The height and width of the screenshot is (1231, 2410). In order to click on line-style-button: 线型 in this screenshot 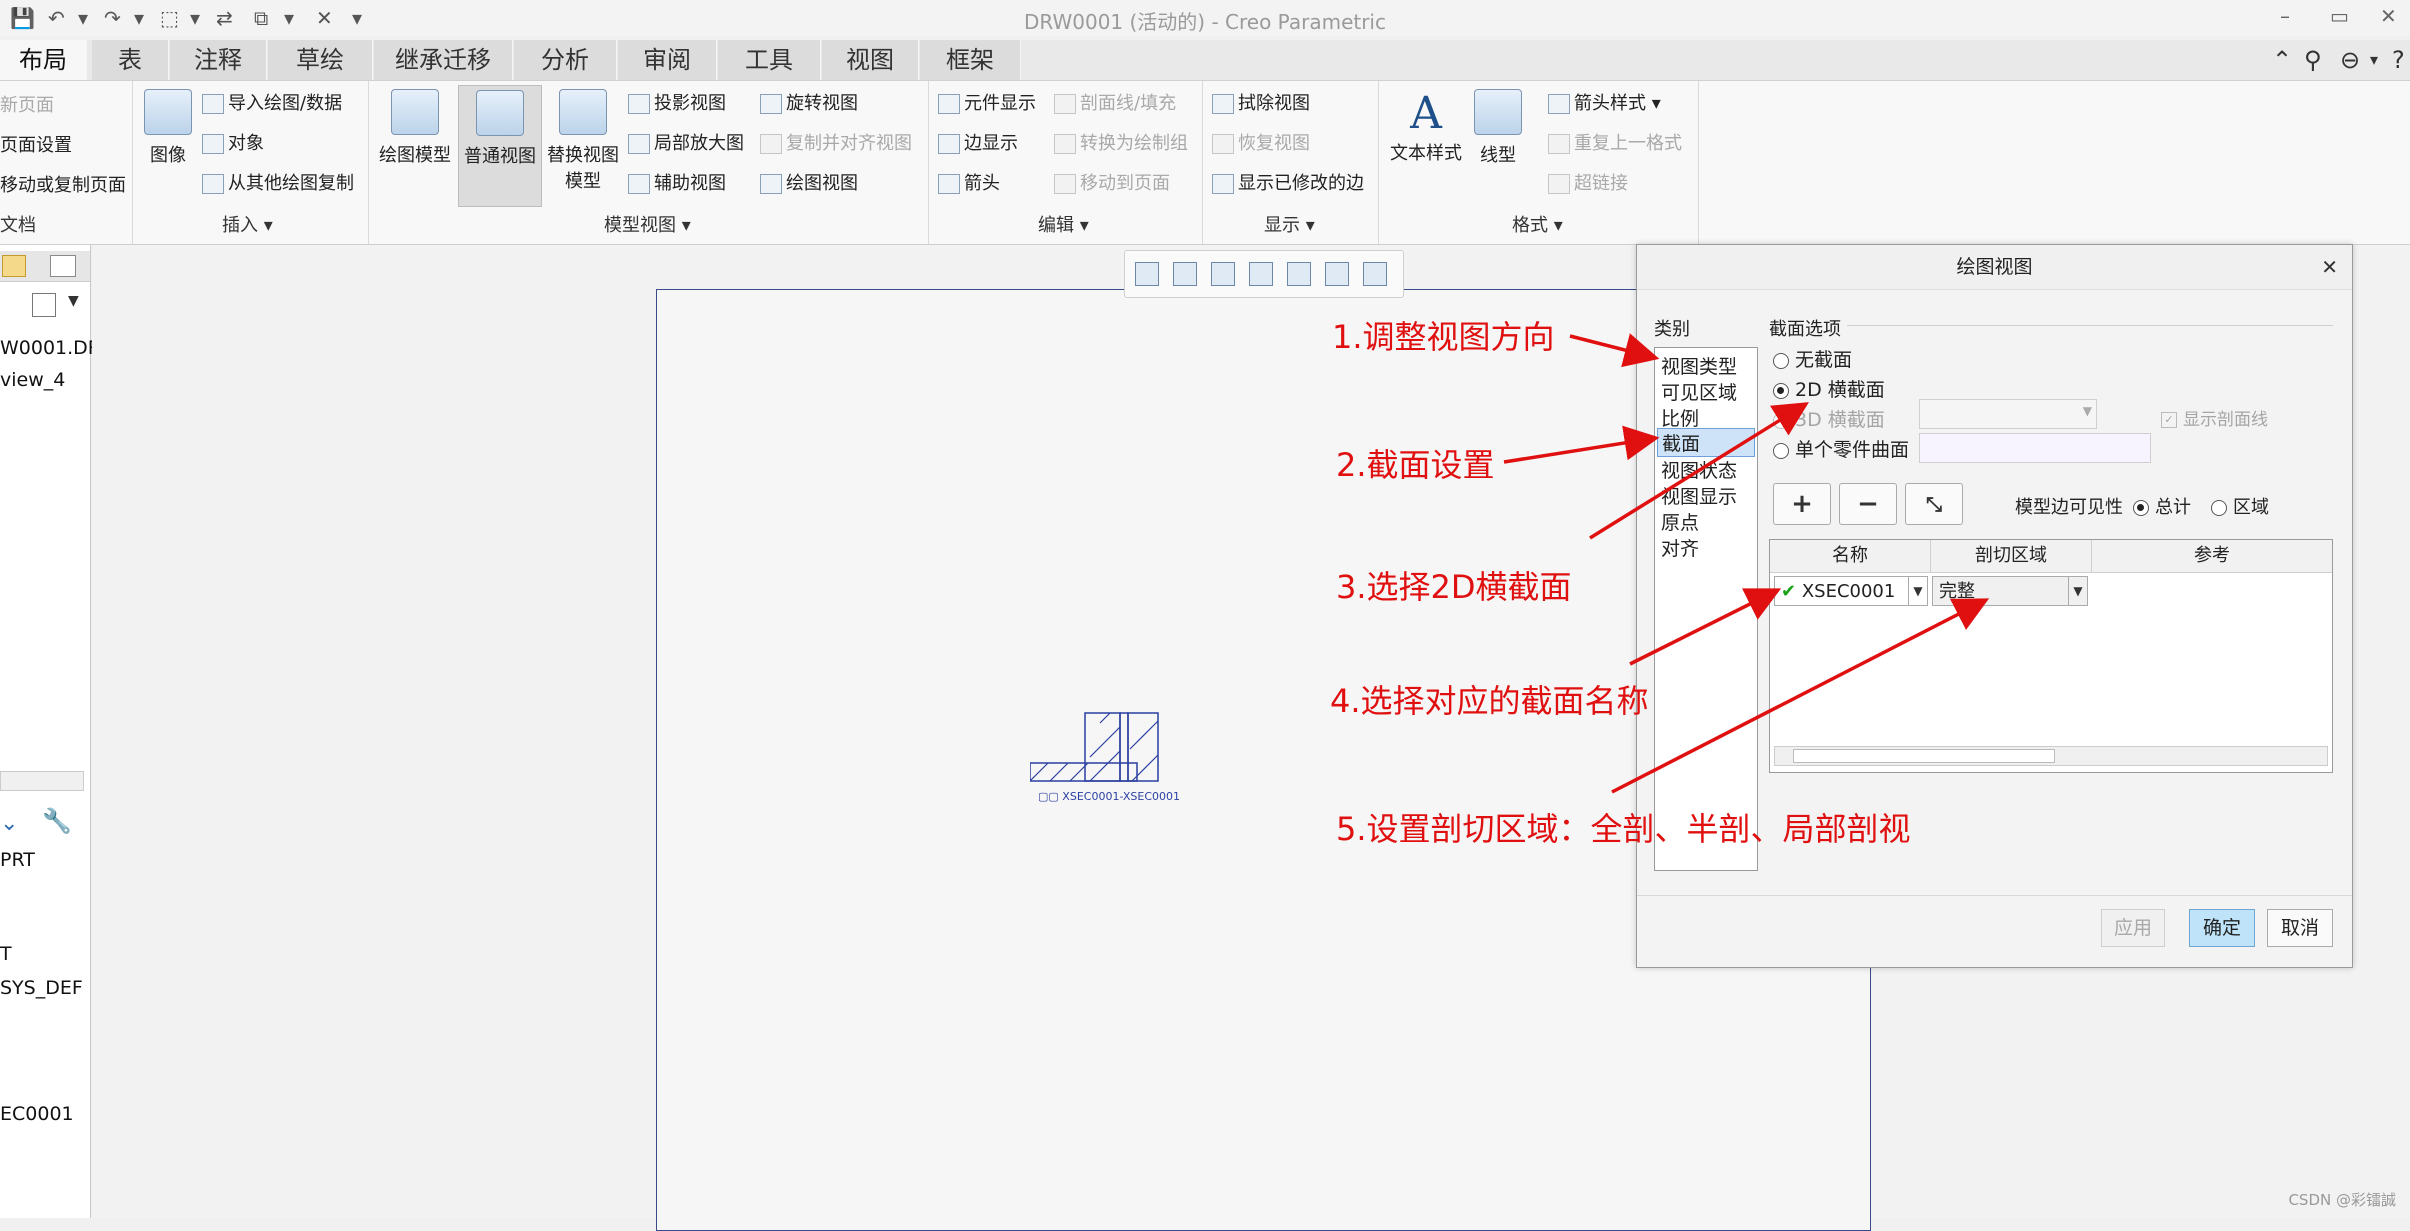, I will do `click(1498, 128)`.